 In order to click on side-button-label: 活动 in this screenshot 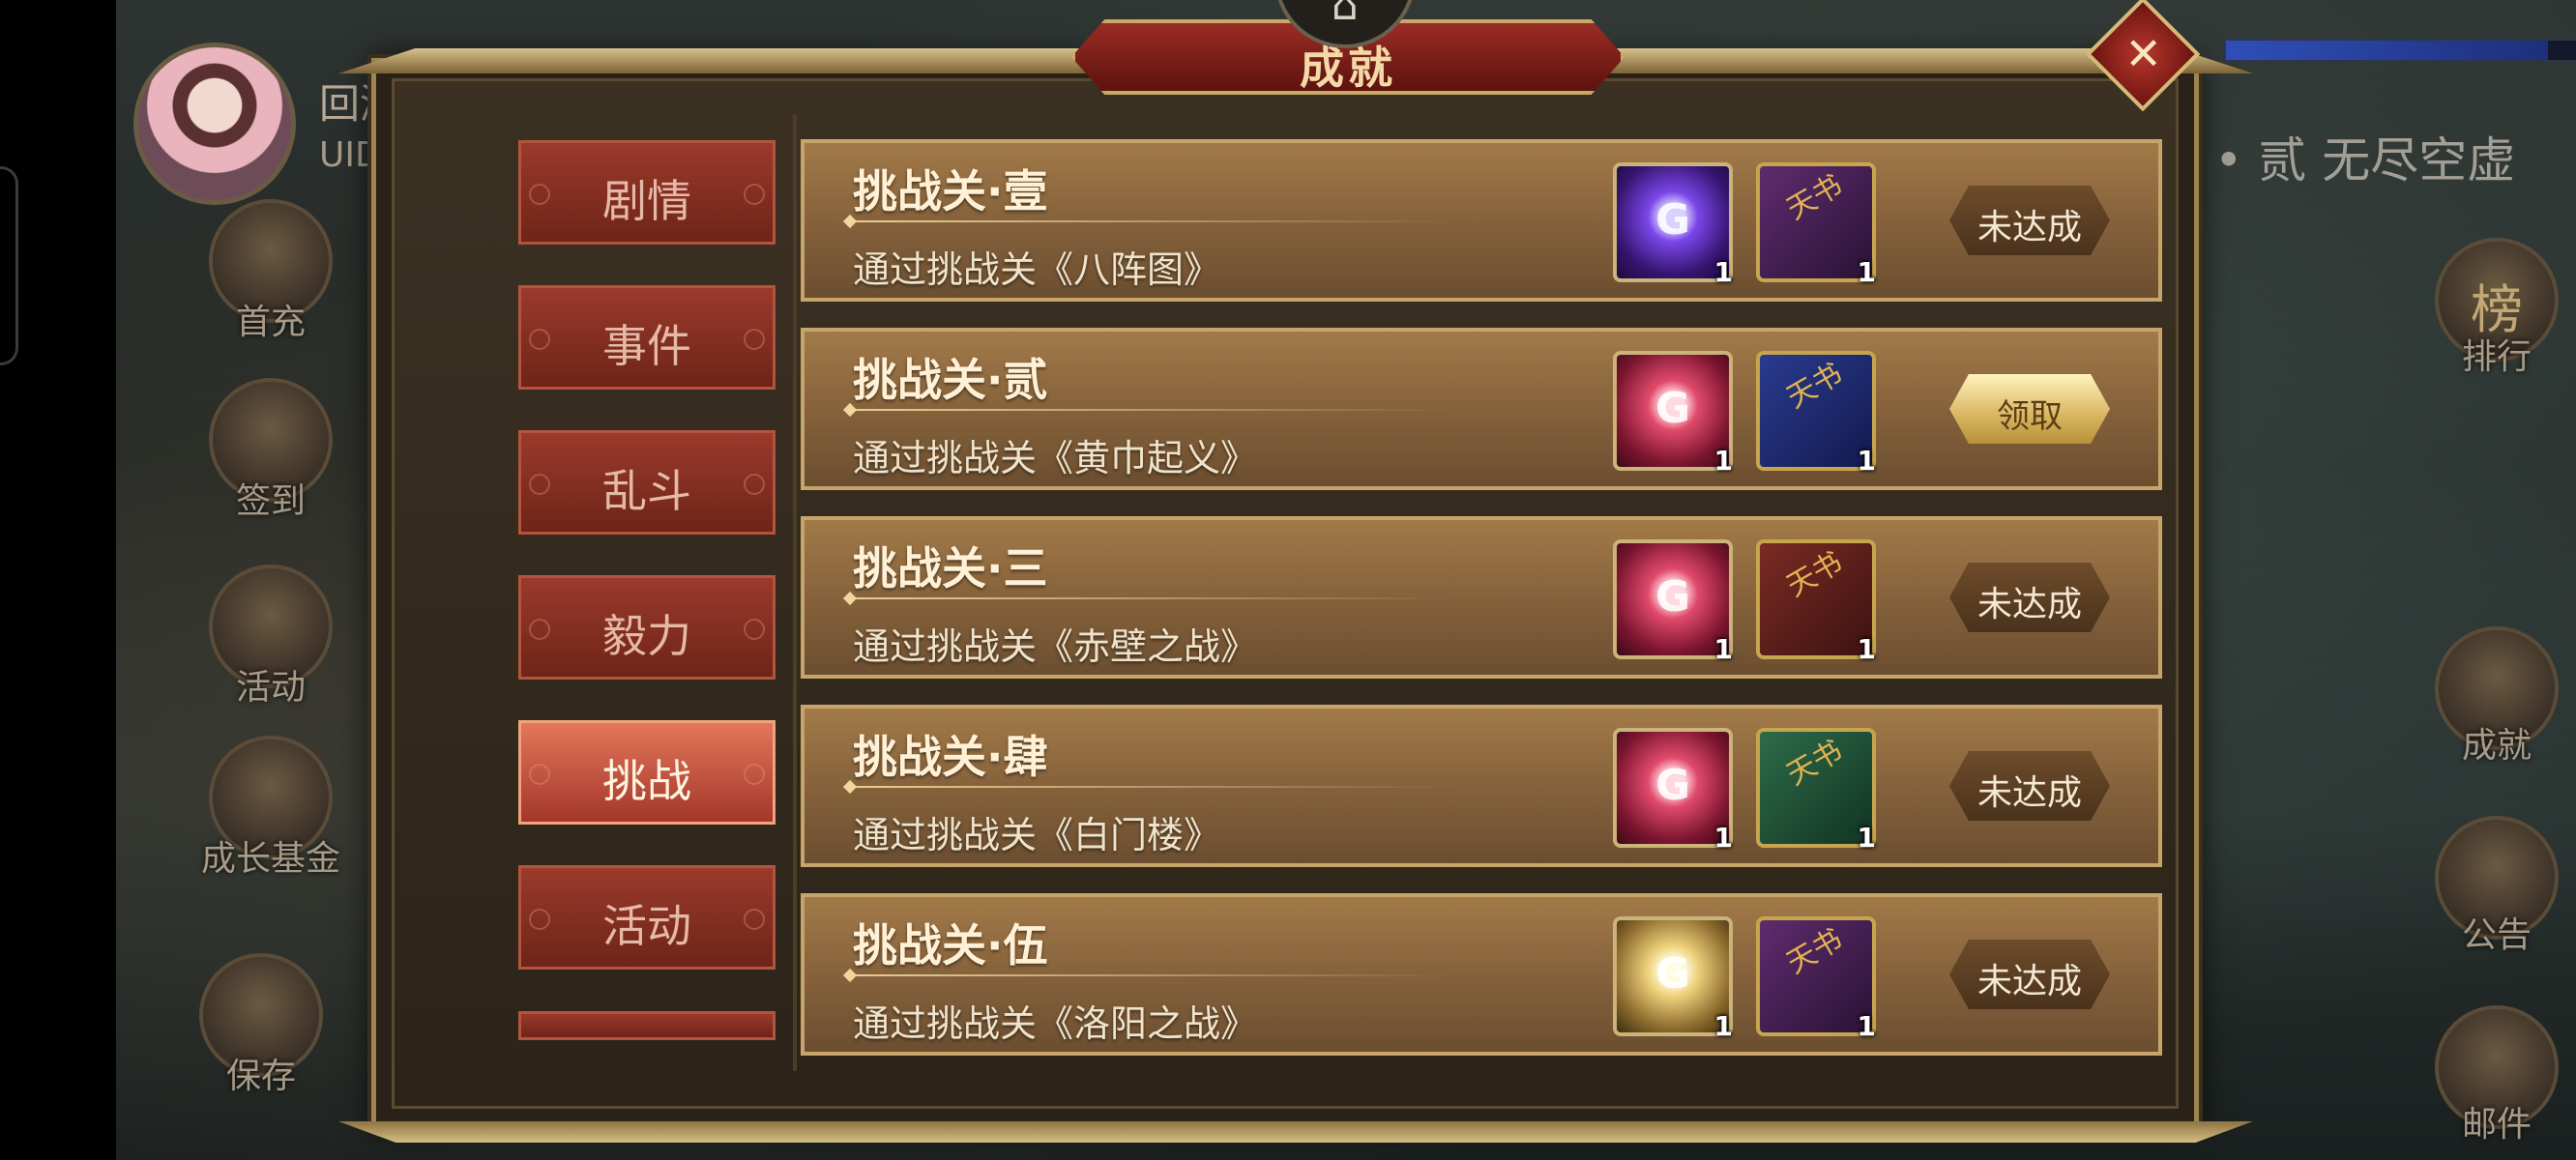, I will do `click(270, 688)`.